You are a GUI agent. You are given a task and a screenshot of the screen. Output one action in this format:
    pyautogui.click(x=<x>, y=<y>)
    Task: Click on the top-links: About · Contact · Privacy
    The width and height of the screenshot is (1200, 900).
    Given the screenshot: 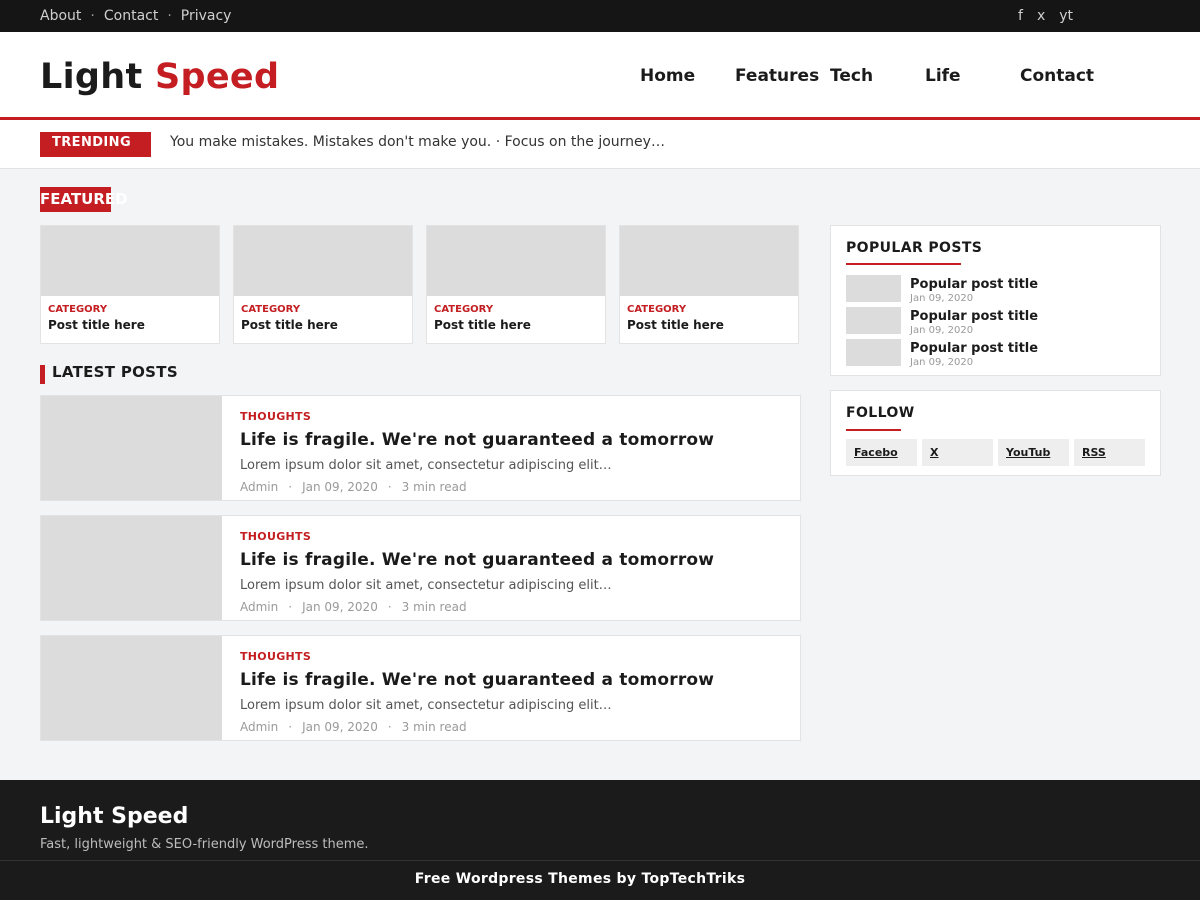 What is the action you would take?
    pyautogui.click(x=135, y=16)
    